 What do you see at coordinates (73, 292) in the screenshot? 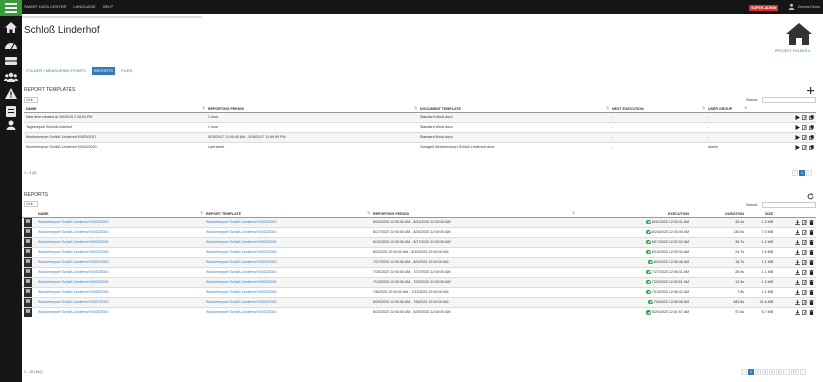
I see `report-name-link: Wochenreport Schloß Linderhof KW28/2020` at bounding box center [73, 292].